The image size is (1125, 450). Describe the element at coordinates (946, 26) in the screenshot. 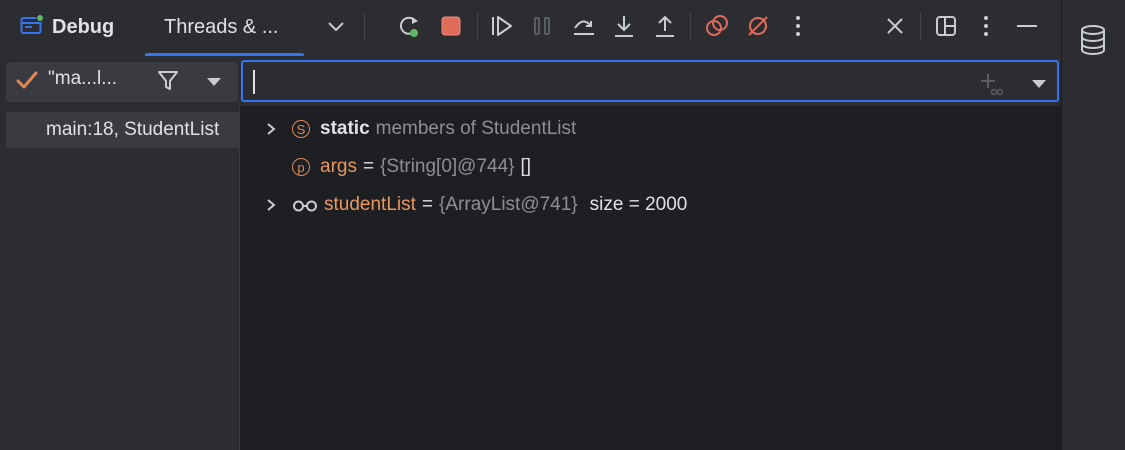

I see `layout-icon` at that location.